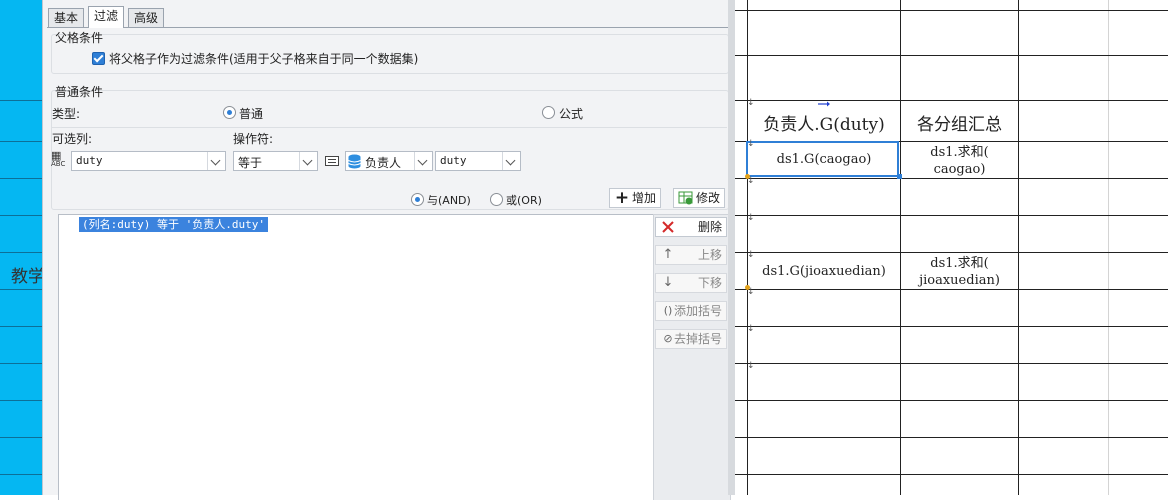 This screenshot has width=1168, height=500. What do you see at coordinates (548, 112) in the screenshot?
I see `type-formula-radio` at bounding box center [548, 112].